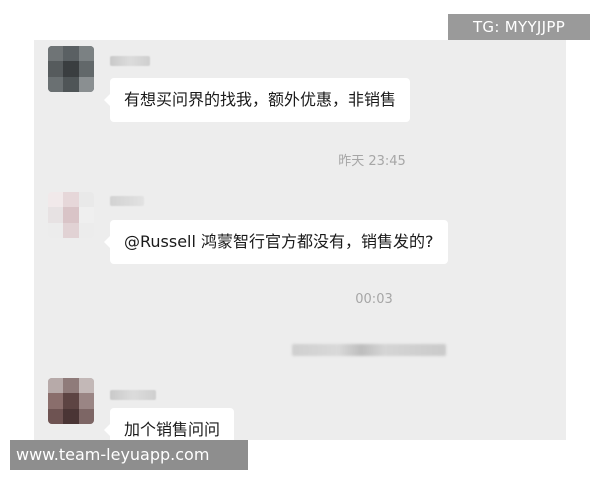 Image resolution: width=600 pixels, height=480 pixels. What do you see at coordinates (519, 27) in the screenshot?
I see `watermark-badge: TG: MYYJJPP` at bounding box center [519, 27].